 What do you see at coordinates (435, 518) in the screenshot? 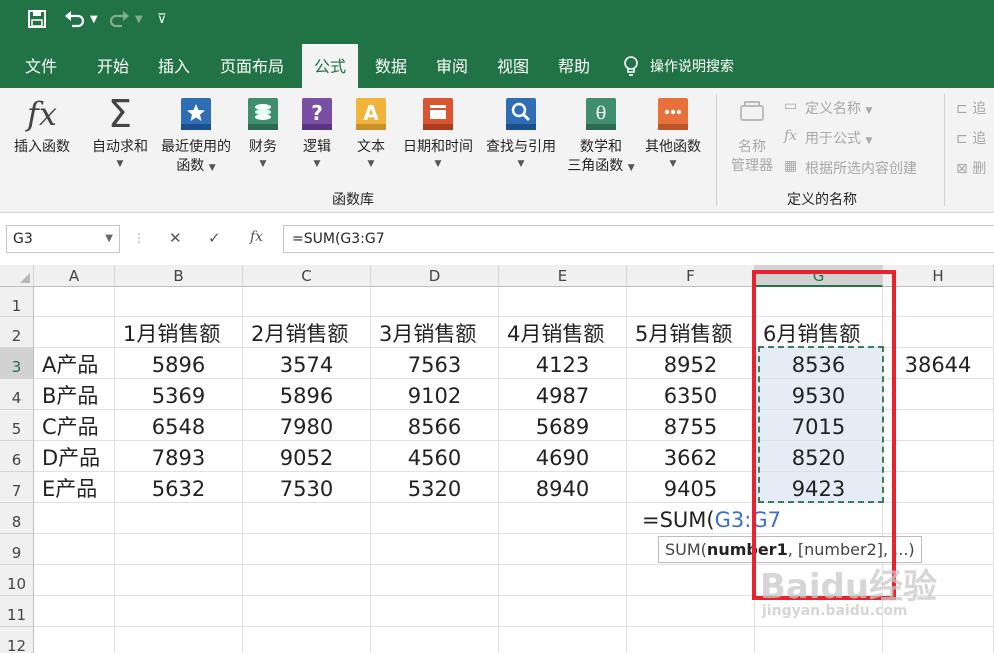
I see `cell-d8` at bounding box center [435, 518].